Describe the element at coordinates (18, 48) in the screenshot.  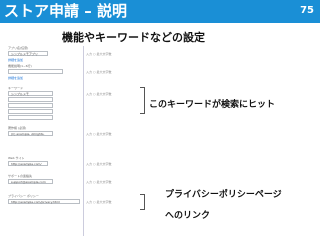
I see `field-label-app-name: アプリ名(任意)` at that location.